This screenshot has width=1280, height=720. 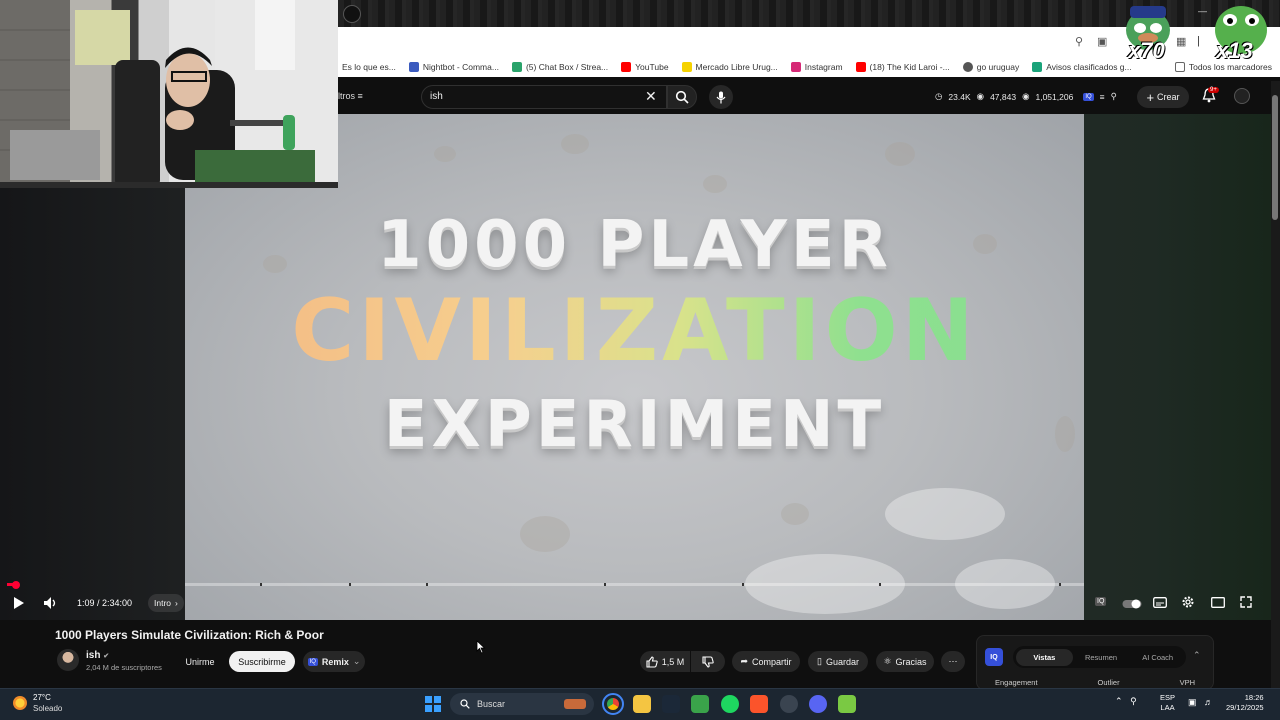 What do you see at coordinates (1167, 703) in the screenshot?
I see `language-indicator: ESP LAA` at bounding box center [1167, 703].